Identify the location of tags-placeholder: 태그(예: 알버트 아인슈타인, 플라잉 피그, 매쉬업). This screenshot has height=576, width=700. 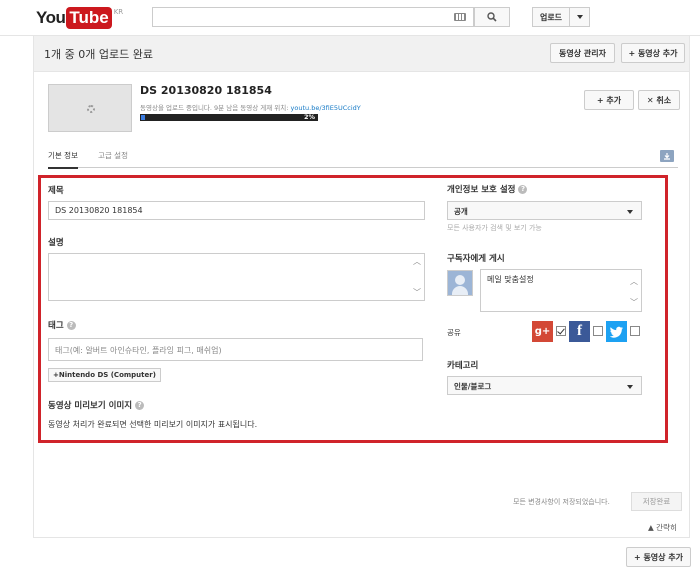
(138, 350).